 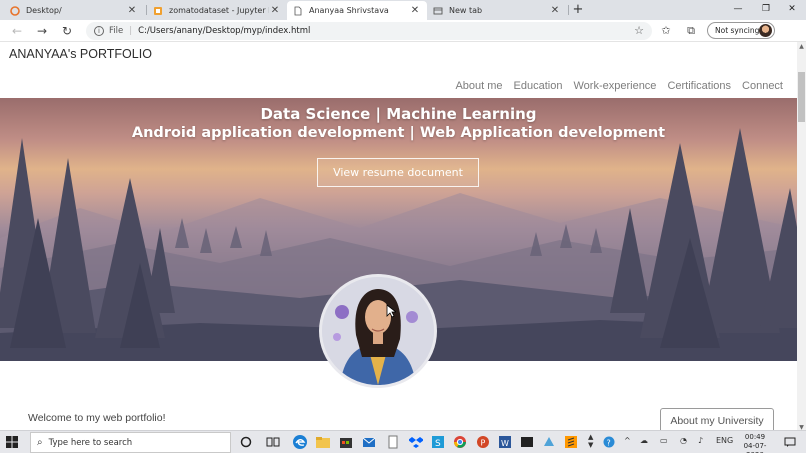 I want to click on terminal-icon, so click(x=527, y=442).